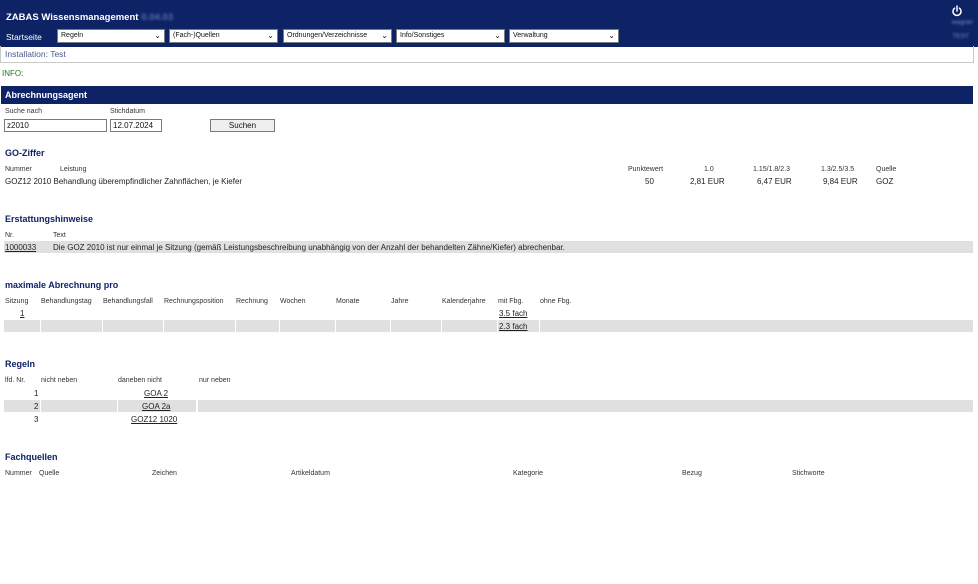 The image size is (978, 584). I want to click on rule-link-goa-2: GOA 2, so click(156, 393).